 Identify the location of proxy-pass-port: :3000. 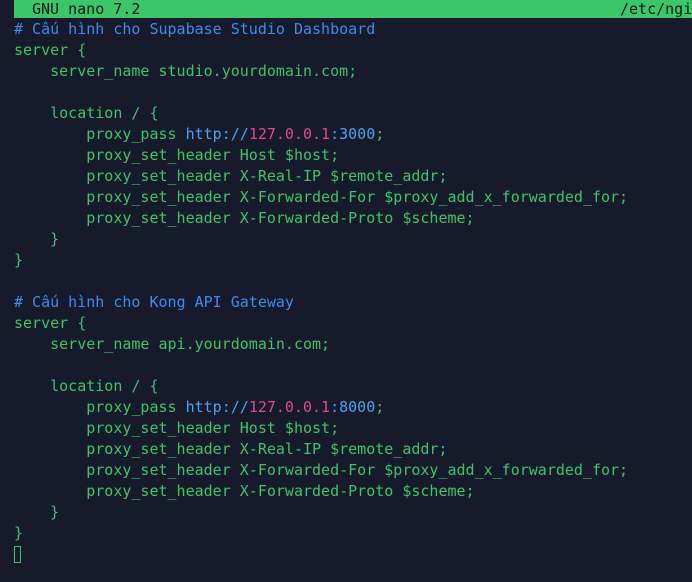
(353, 134).